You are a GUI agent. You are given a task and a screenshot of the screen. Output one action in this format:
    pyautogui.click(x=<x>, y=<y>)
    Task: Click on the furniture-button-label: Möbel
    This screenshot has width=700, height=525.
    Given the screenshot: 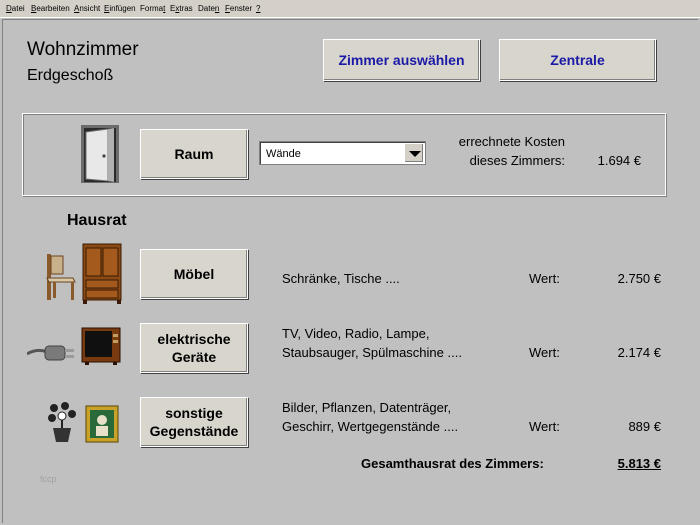 What is the action you would take?
    pyautogui.click(x=194, y=274)
    